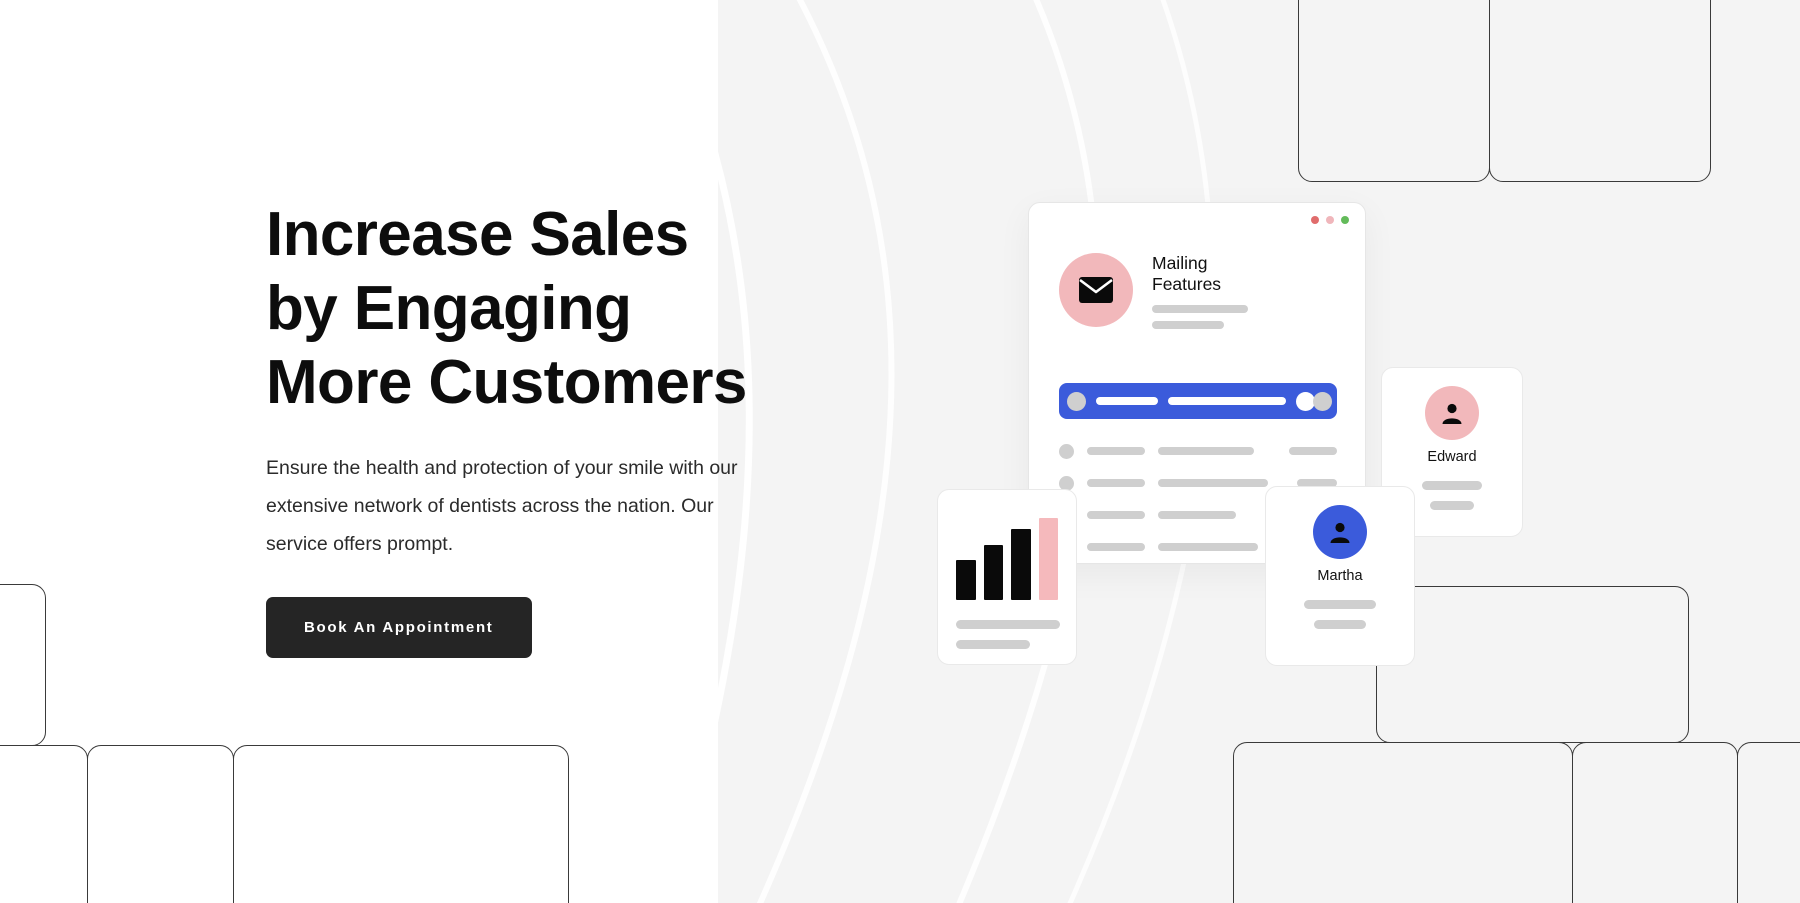  I want to click on window-controls, so click(1330, 220).